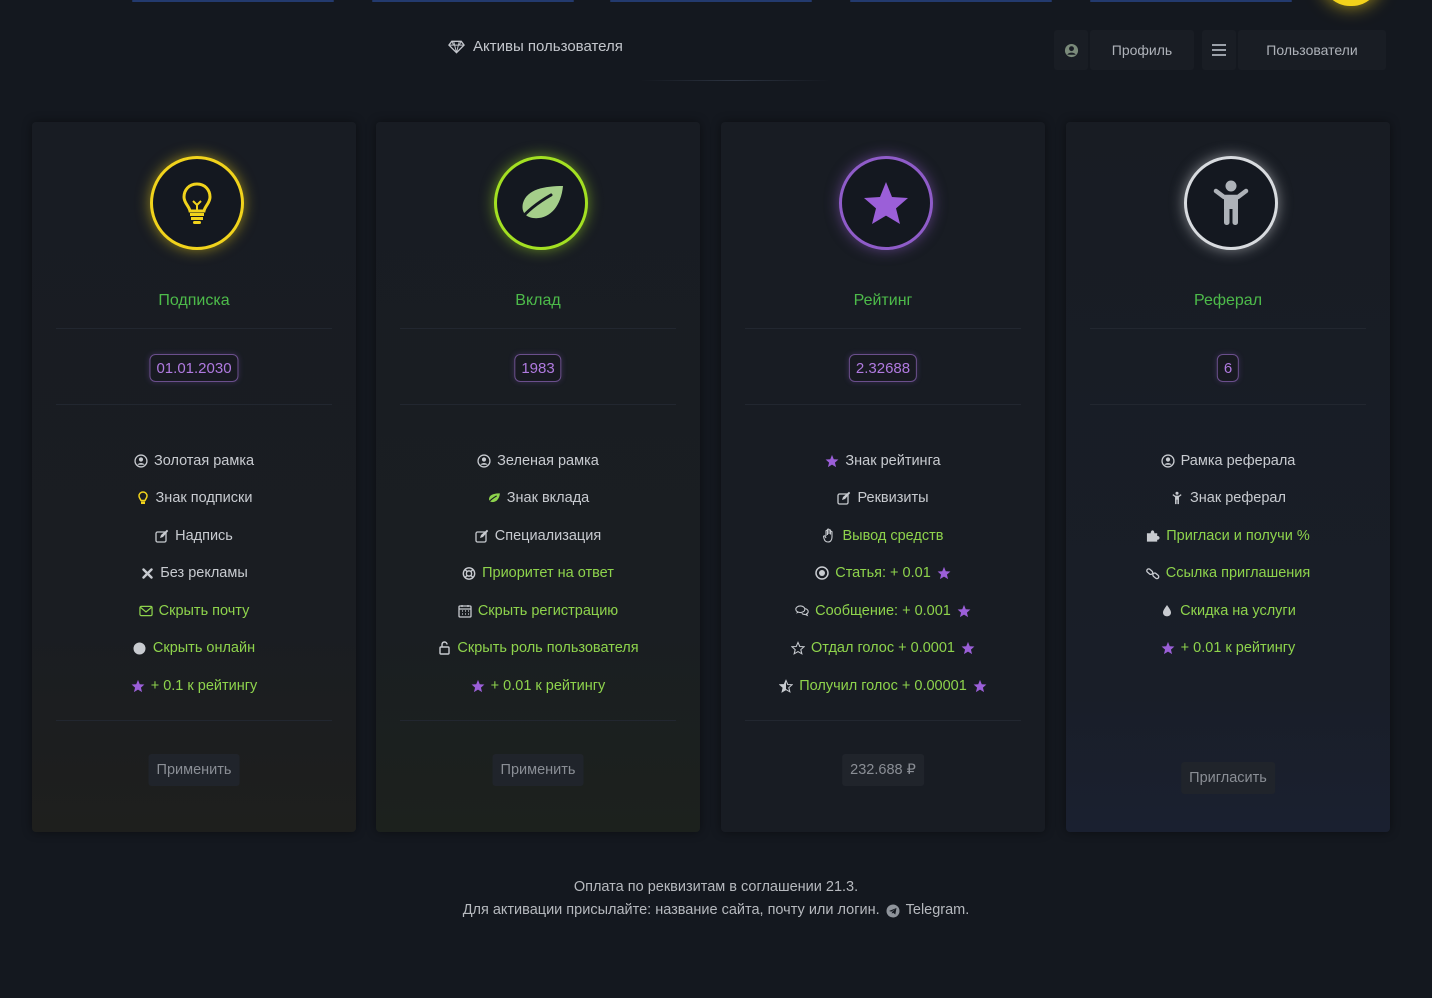 Image resolution: width=1432 pixels, height=998 pixels. Describe the element at coordinates (204, 535) in the screenshot. I see `feature-label: Надпись` at that location.